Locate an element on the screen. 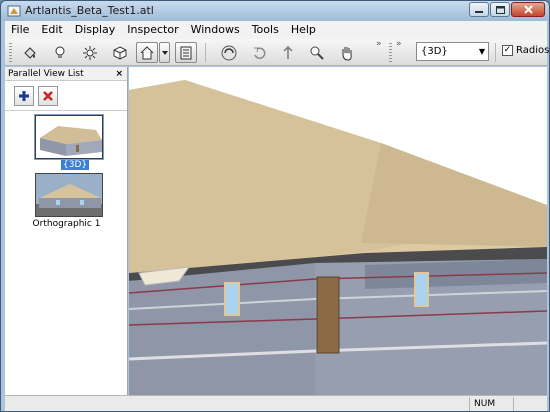 The image size is (550, 412). paint-bucket-icon is located at coordinates (30, 52).